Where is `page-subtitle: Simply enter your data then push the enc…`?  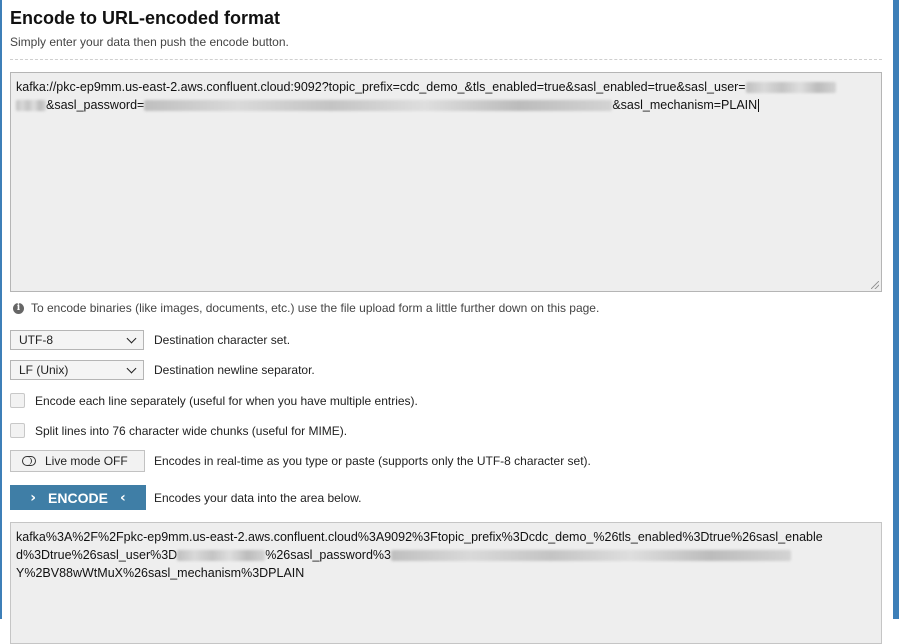
page-subtitle: Simply enter your data then push the enc… is located at coordinates (149, 42).